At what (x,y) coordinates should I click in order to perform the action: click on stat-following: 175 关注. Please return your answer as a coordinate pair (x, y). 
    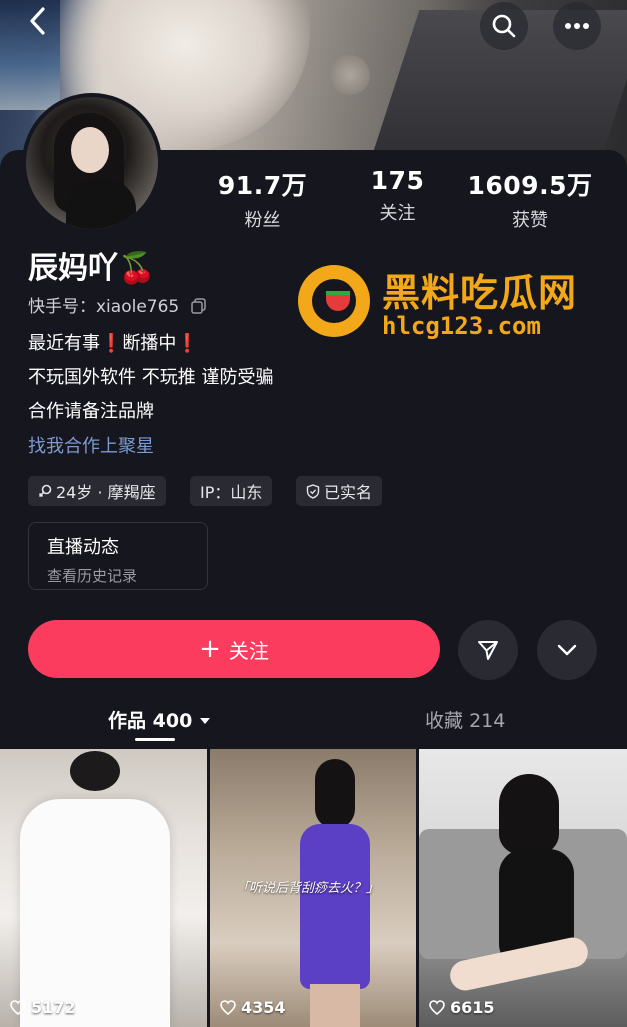
    Looking at the image, I should click on (397, 195).